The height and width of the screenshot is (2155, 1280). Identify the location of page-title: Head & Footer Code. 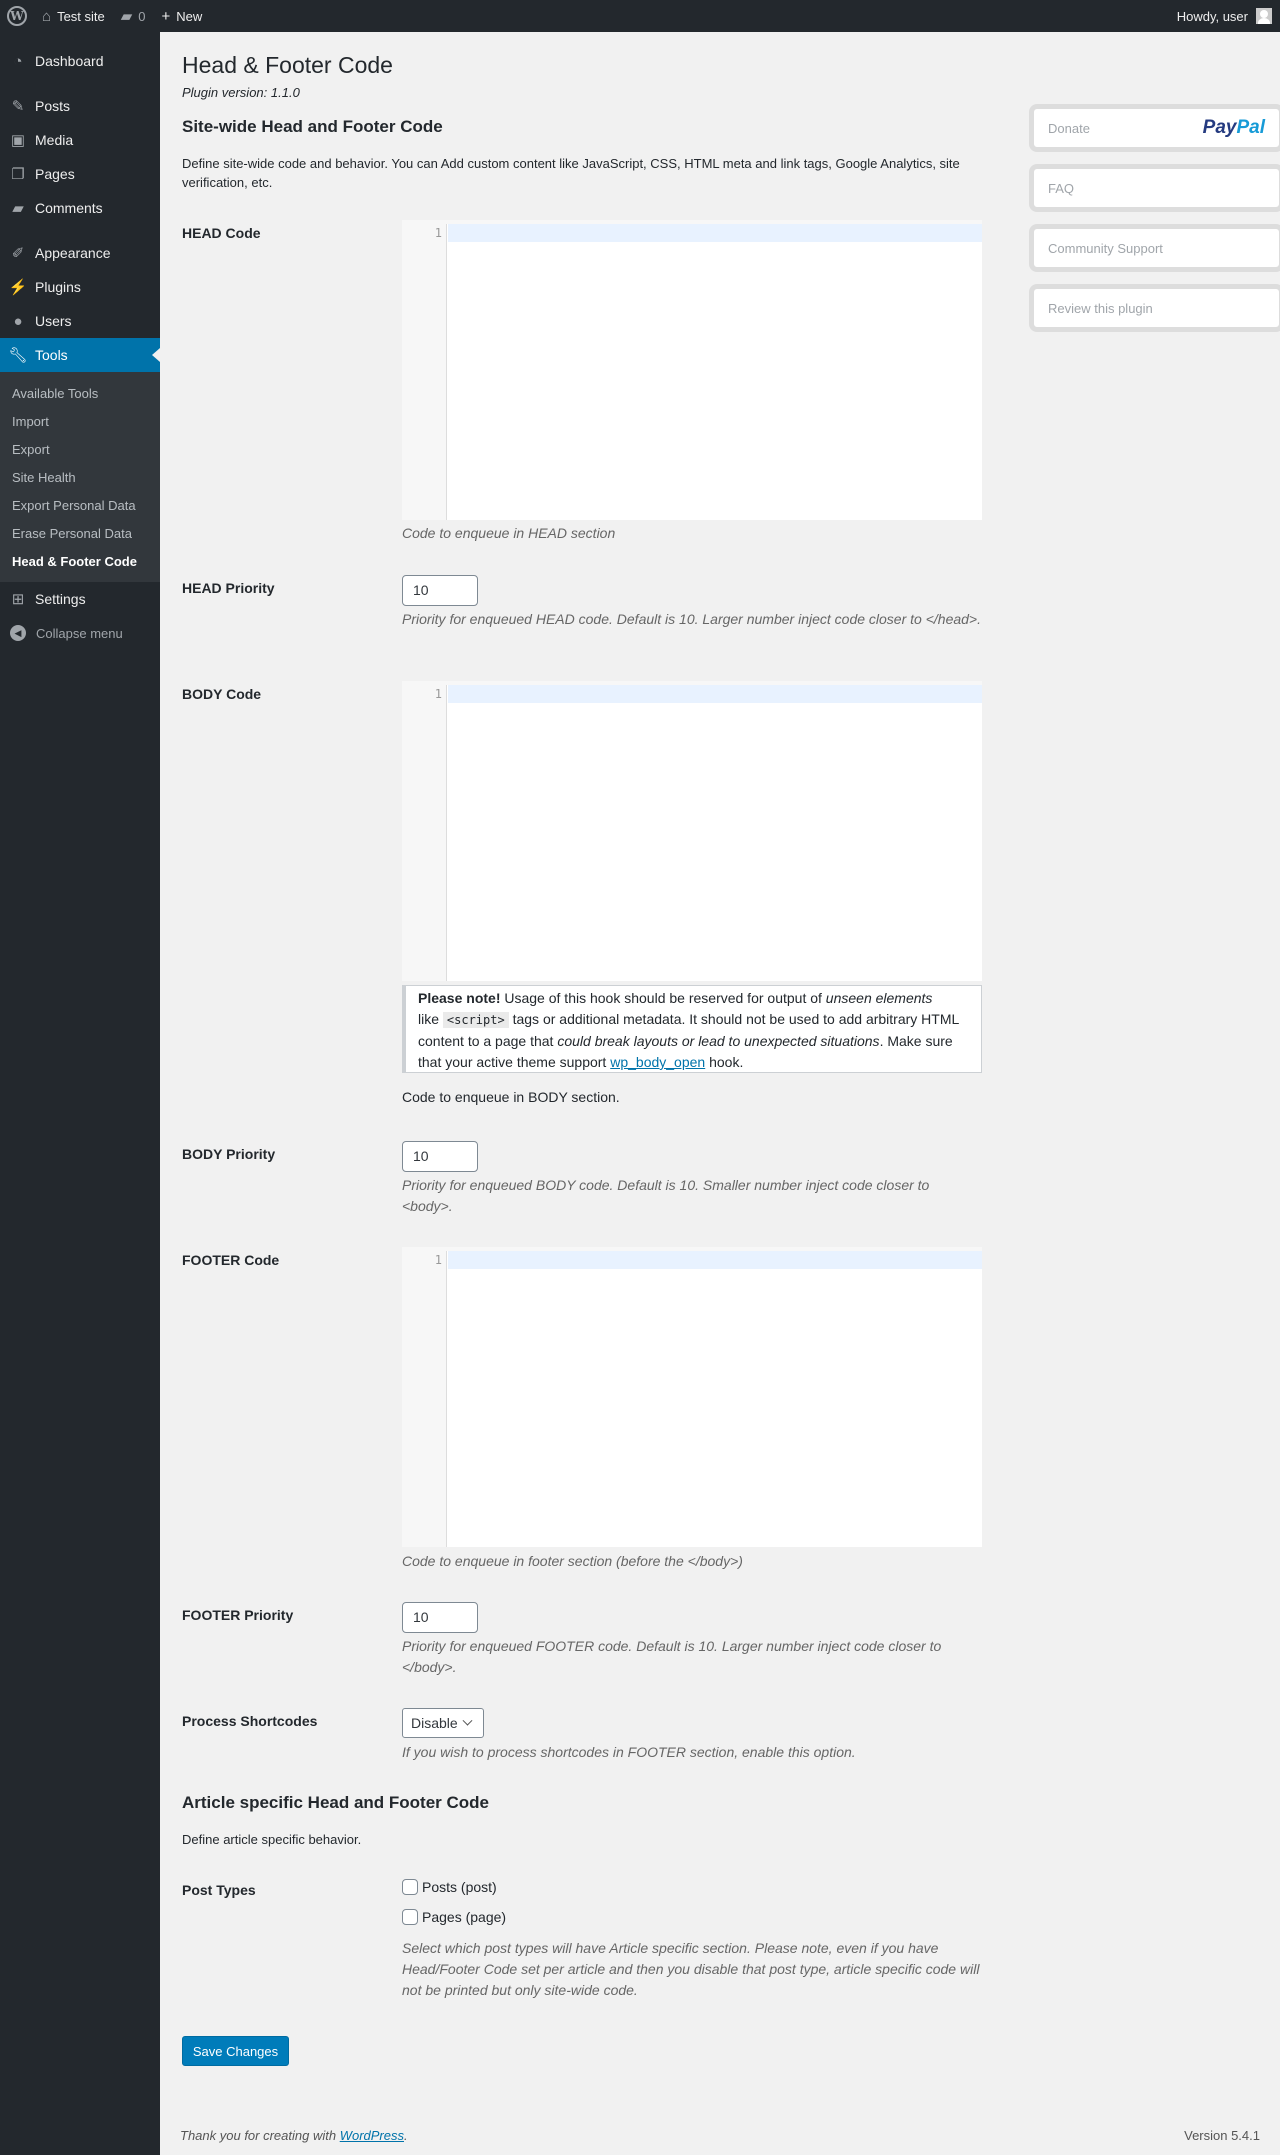
(287, 65).